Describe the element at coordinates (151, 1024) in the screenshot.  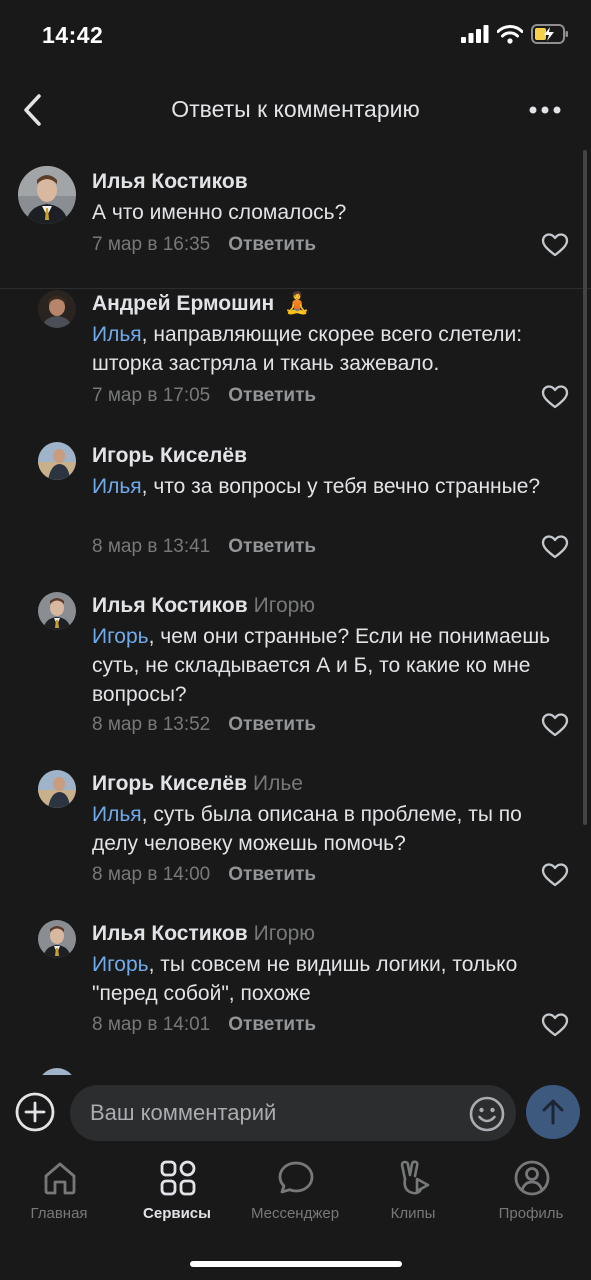
I see `comment-date: 8 мар в 14:01` at that location.